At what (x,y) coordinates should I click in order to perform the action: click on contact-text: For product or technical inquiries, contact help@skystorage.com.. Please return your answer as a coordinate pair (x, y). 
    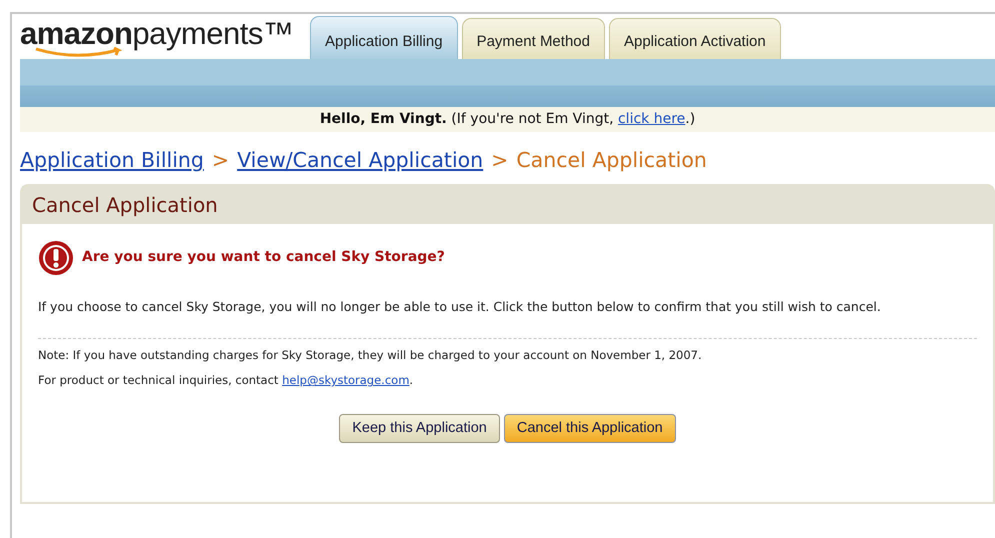
    Looking at the image, I should click on (226, 381).